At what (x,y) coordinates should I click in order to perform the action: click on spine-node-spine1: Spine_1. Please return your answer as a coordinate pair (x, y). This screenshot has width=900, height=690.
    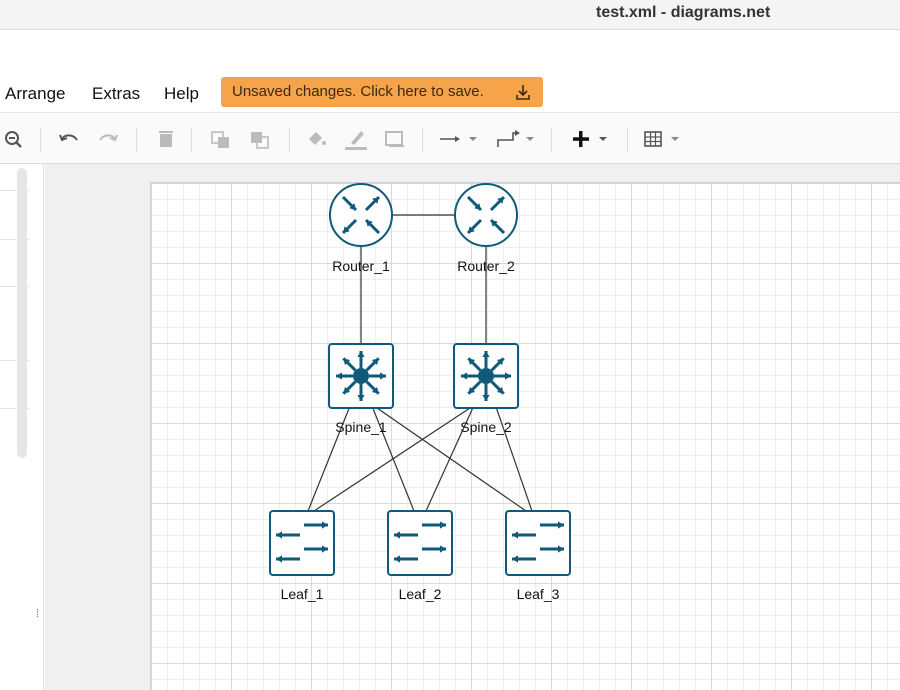
    Looking at the image, I should click on (361, 389).